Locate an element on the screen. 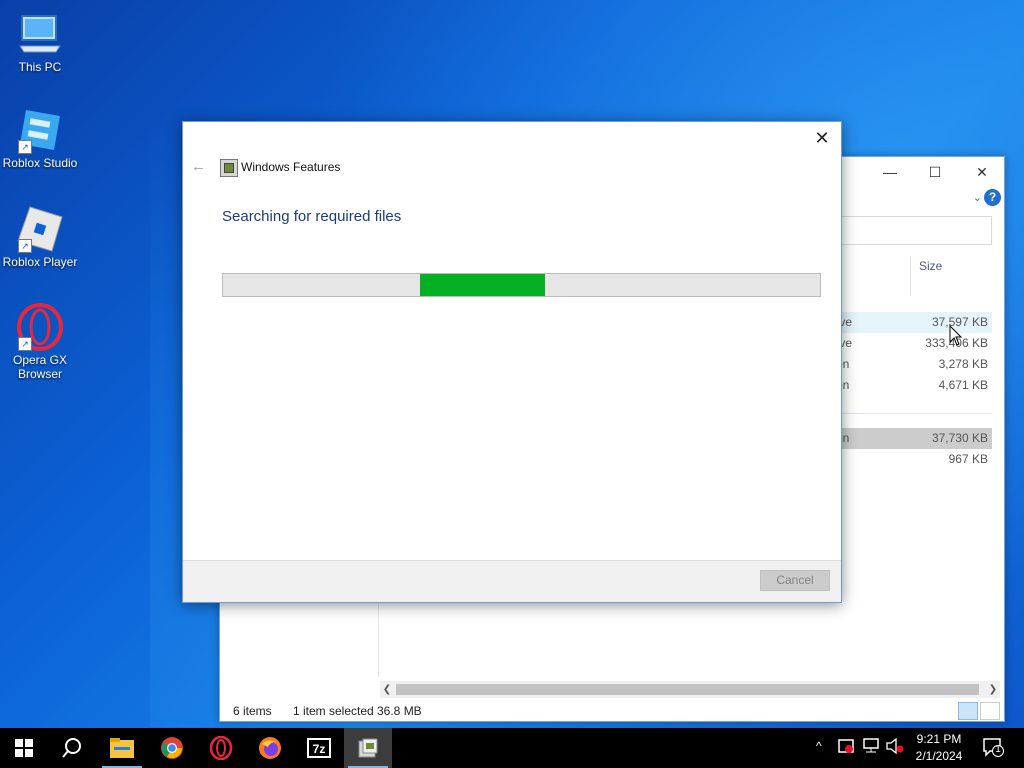 The height and width of the screenshot is (768, 1024). desktop-icon-label: Opera GX Browser is located at coordinates (40, 367).